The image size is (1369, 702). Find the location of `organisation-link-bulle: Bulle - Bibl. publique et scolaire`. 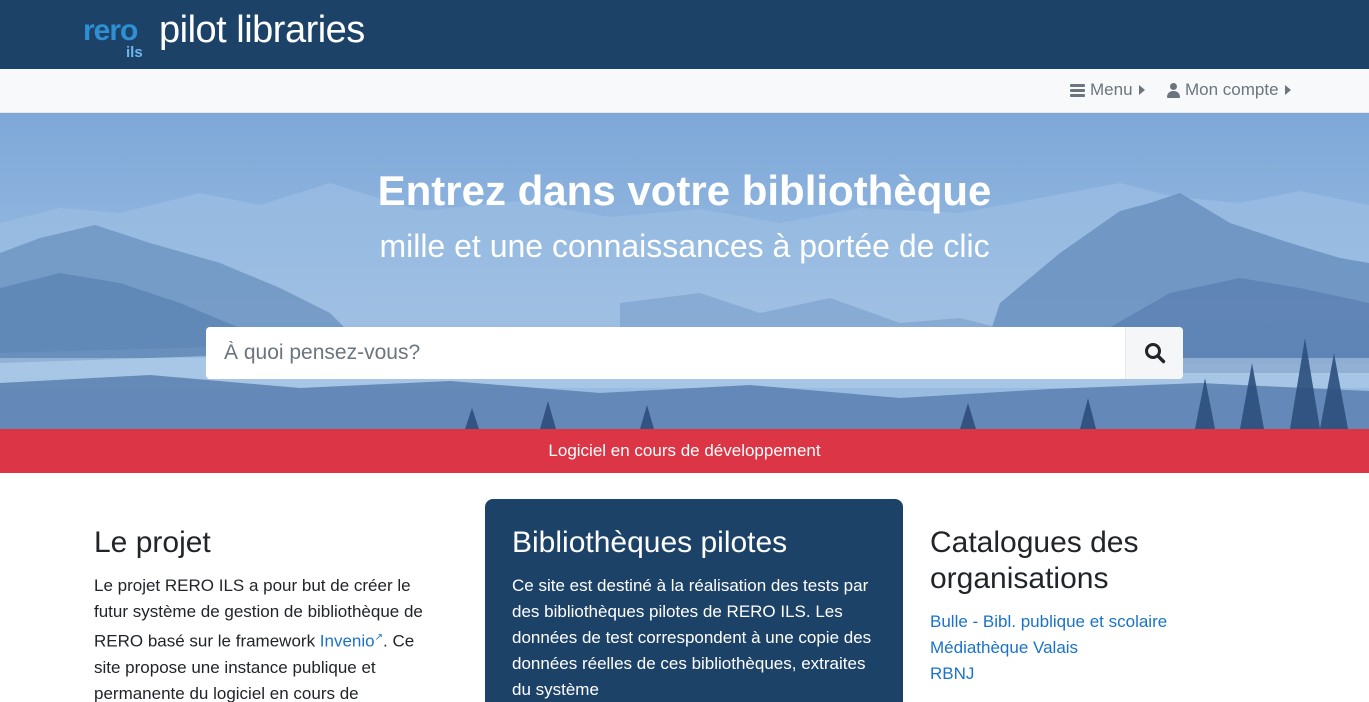

organisation-link-bulle: Bulle - Bibl. publique et scolaire is located at coordinates (1048, 621).